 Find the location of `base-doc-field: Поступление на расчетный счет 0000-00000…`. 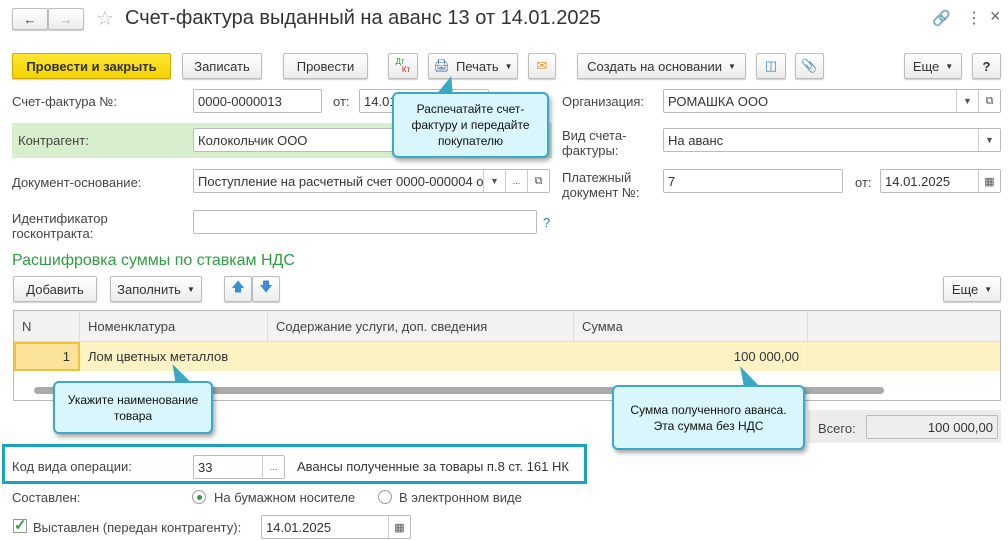

base-doc-field: Поступление на расчетный счет 0000-00000… is located at coordinates (371, 181).